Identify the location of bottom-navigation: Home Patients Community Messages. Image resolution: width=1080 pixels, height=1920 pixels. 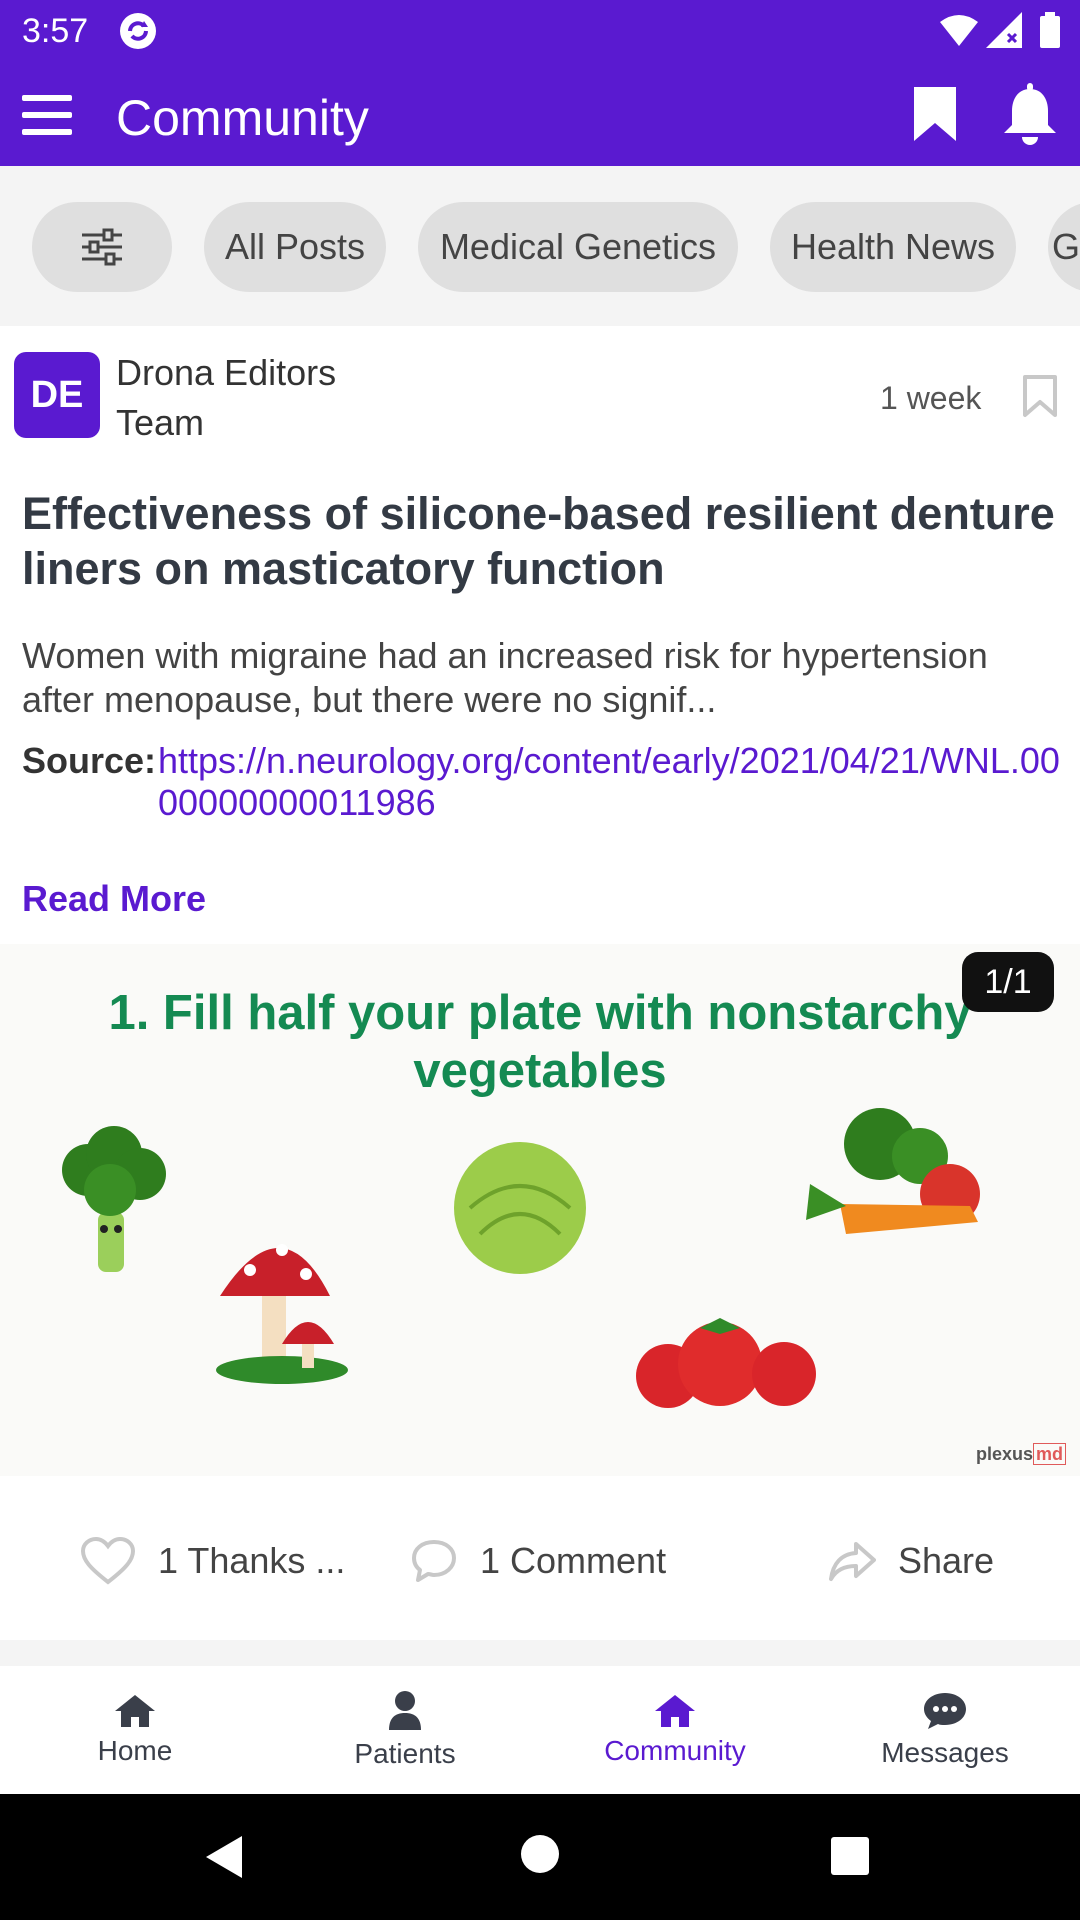
(540, 1730).